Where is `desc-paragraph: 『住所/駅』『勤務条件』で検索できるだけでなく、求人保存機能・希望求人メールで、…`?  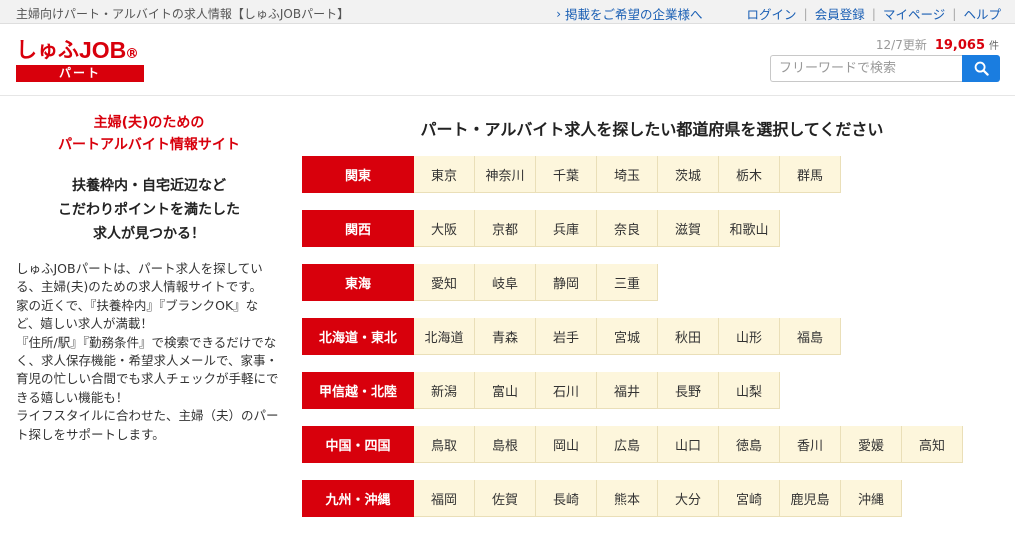
desc-paragraph: 『住所/駅』『勤務条件』で検索できるだけでなく、求人保存機能・希望求人メールで、… is located at coordinates (147, 369).